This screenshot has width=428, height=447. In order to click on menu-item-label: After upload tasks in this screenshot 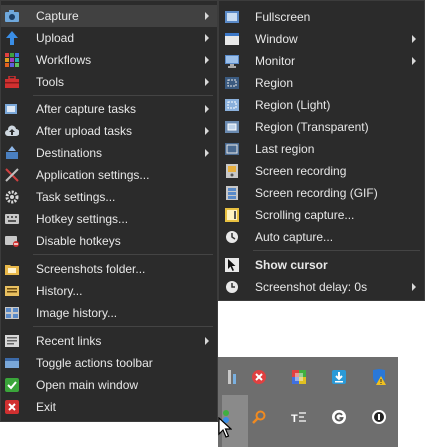, I will do `click(84, 131)`.